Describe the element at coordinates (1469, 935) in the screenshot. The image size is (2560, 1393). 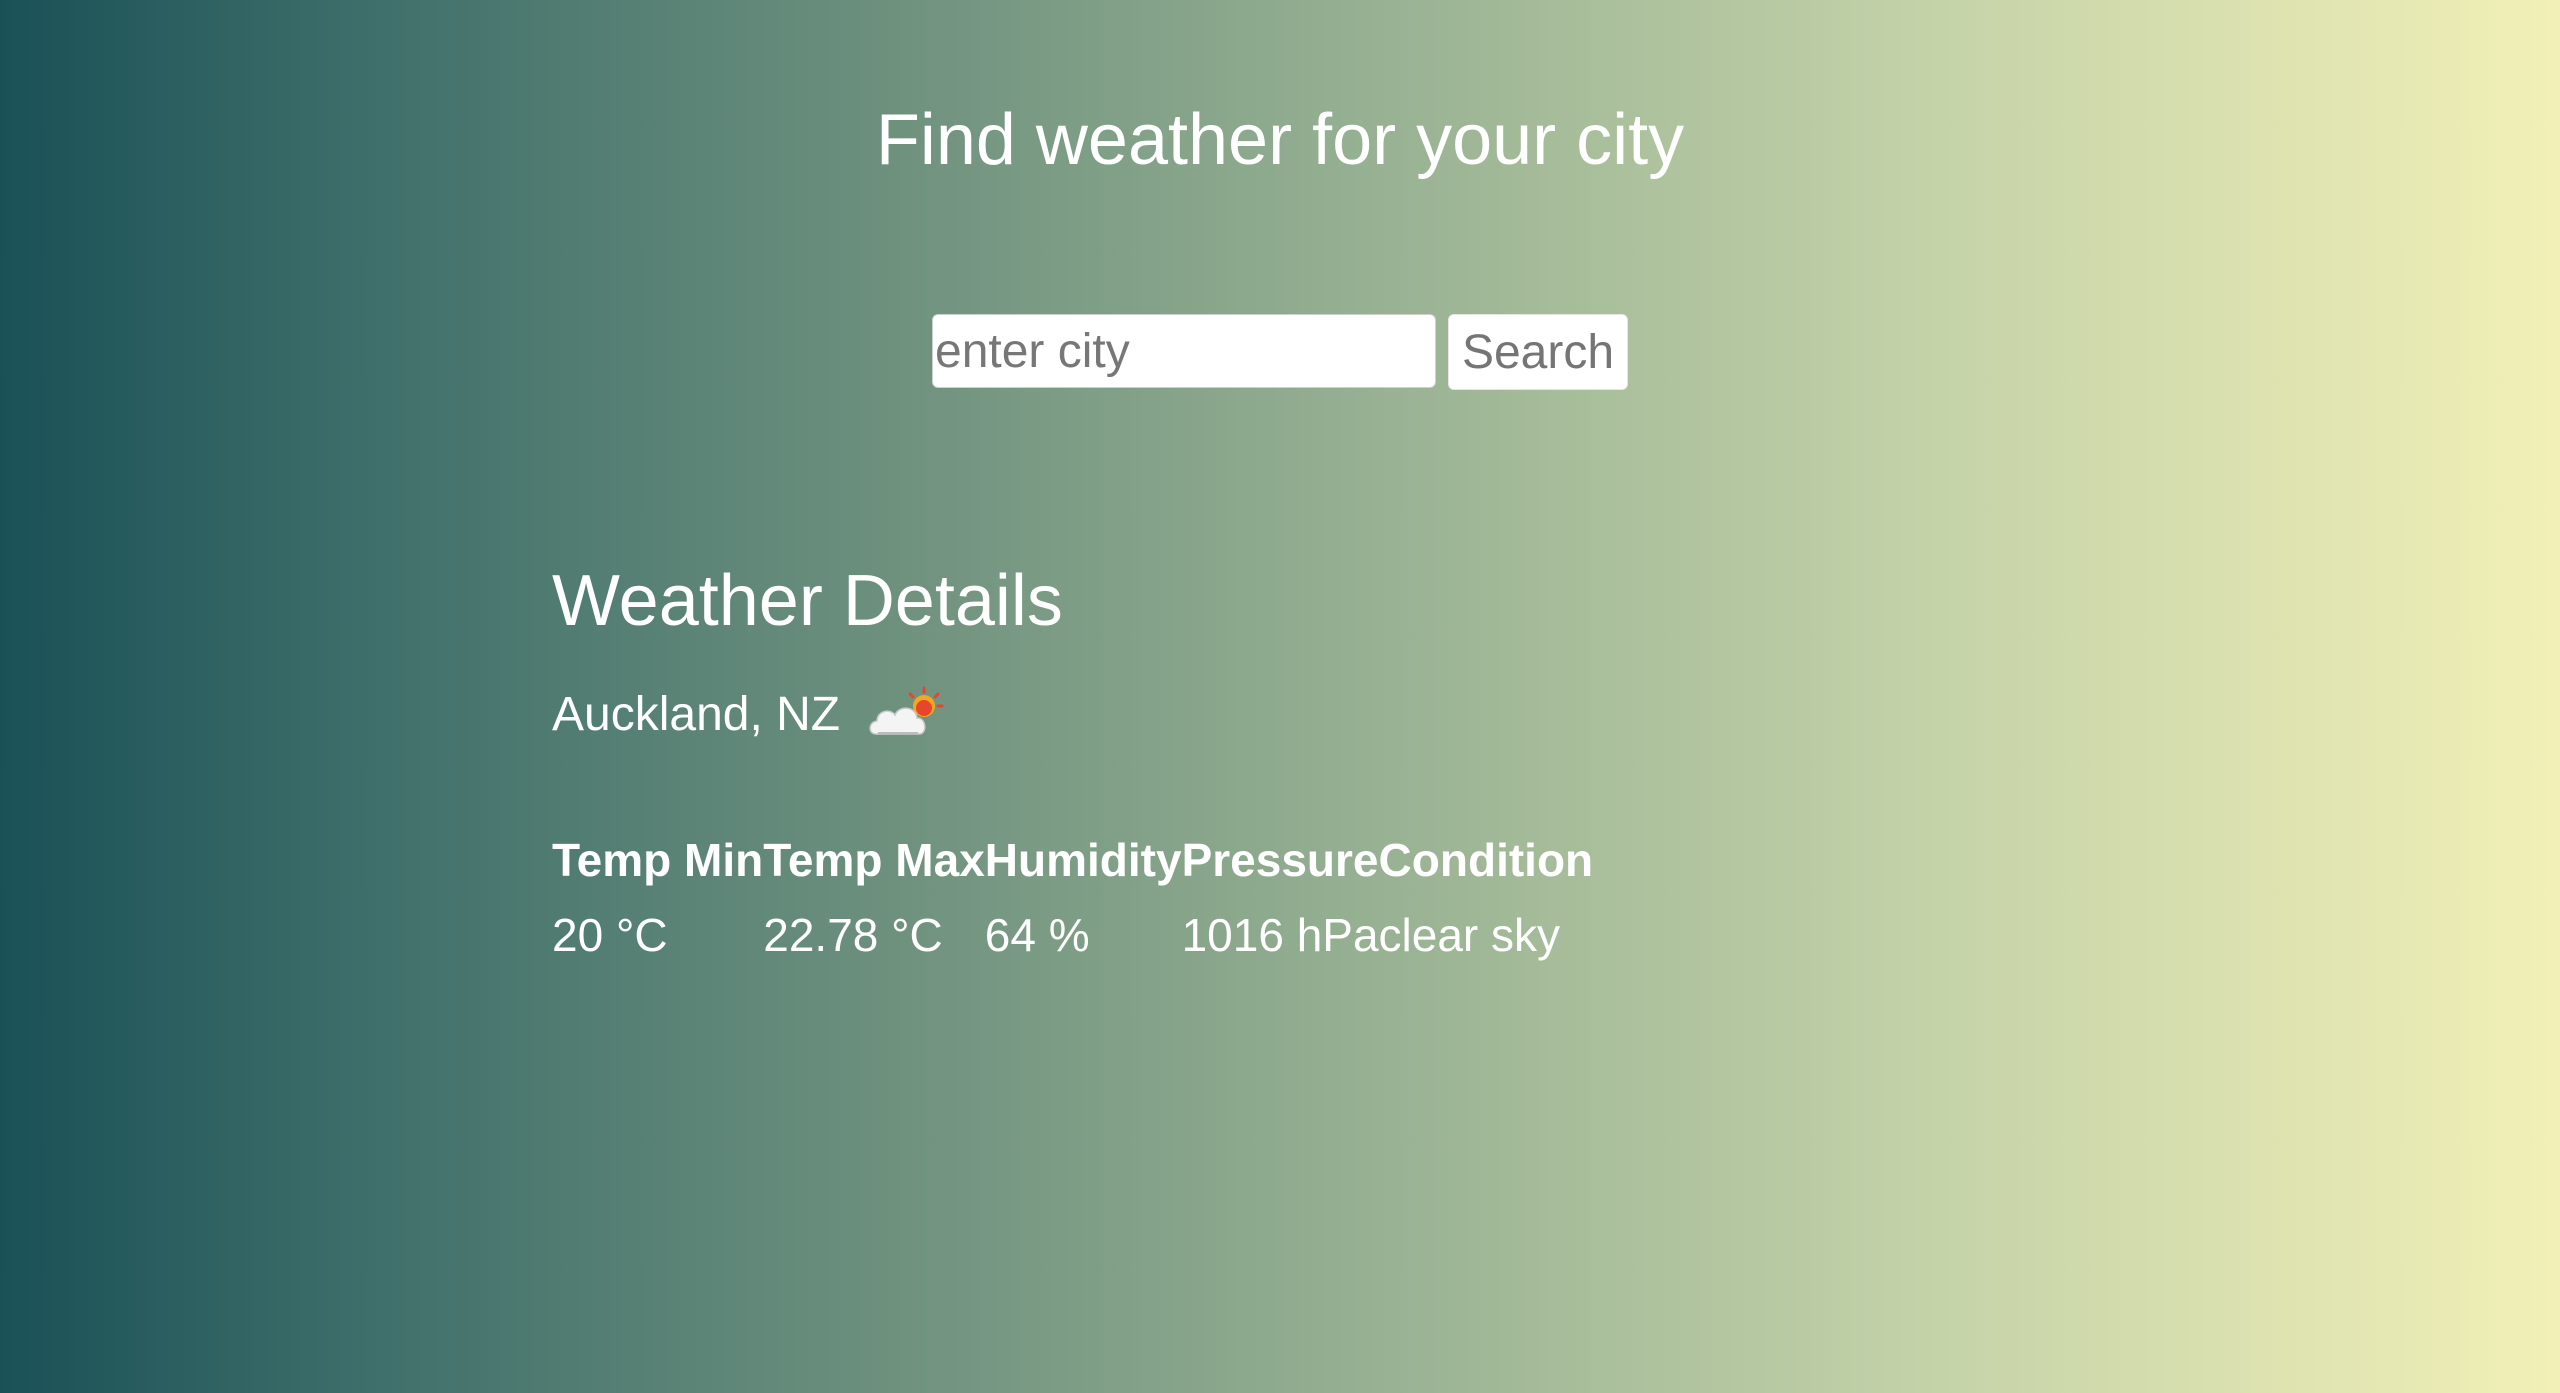
I see `condition-value: clear sky` at that location.